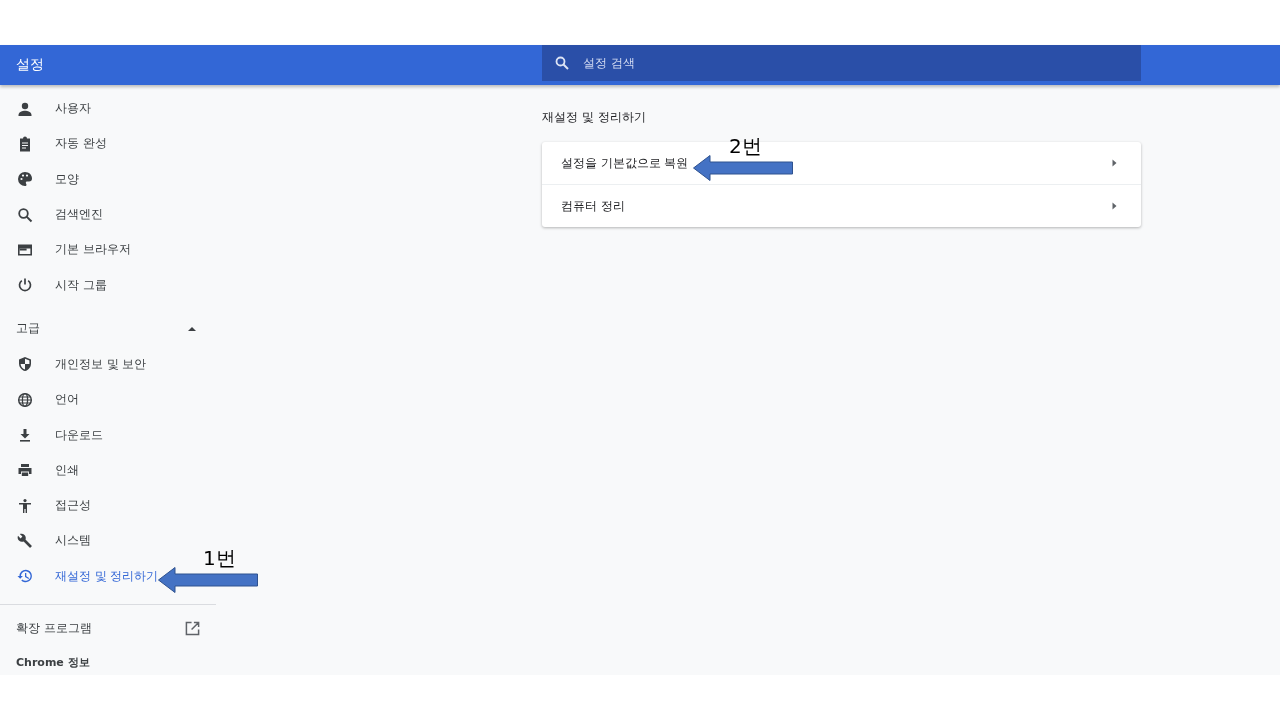 Image resolution: width=1280 pixels, height=720 pixels. Describe the element at coordinates (25, 576) in the screenshot. I see `history-icon` at that location.